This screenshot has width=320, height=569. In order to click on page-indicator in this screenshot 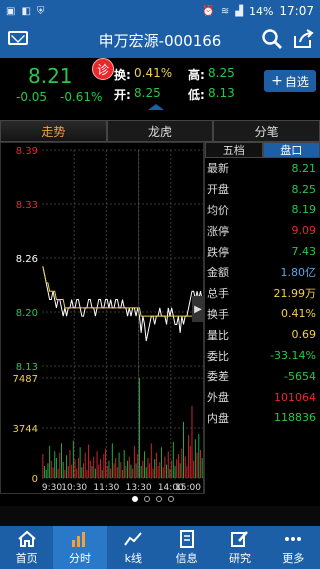, I will do `click(153, 499)`.